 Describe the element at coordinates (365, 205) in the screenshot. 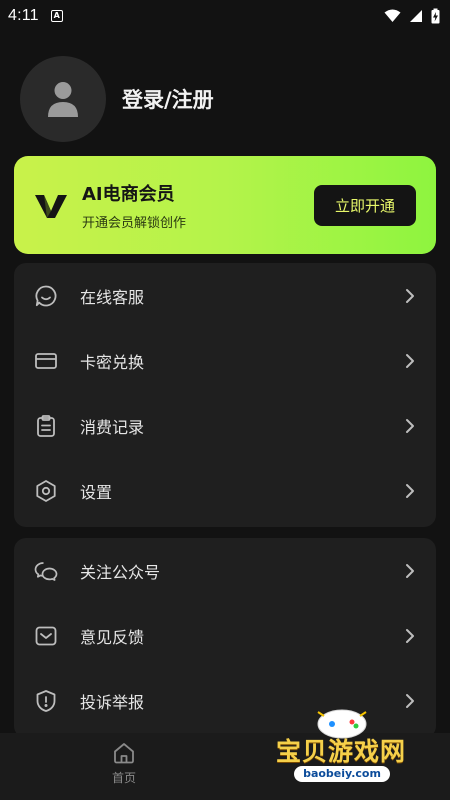

I see `open-vip-button: 立即开通` at that location.